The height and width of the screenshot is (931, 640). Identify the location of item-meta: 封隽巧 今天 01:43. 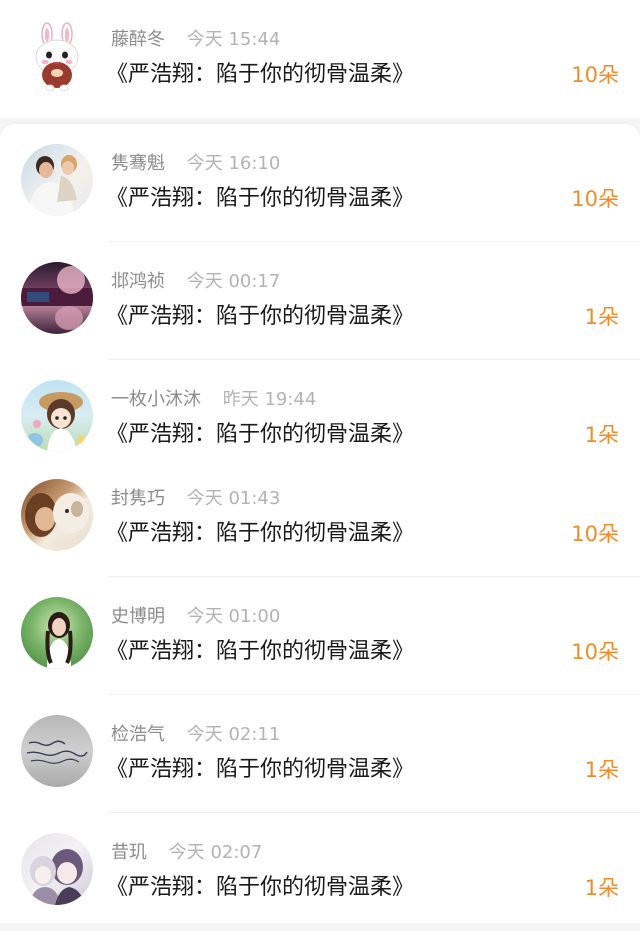
(195, 499).